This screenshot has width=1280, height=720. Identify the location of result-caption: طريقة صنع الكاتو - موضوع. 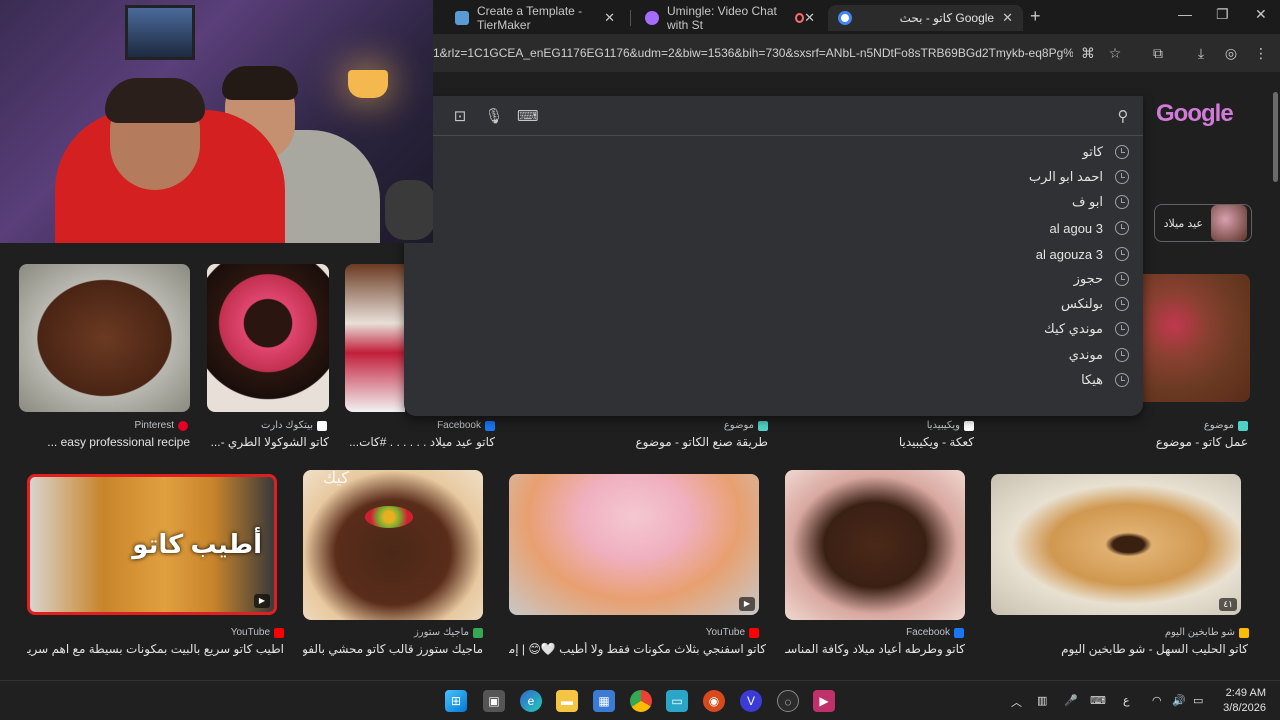
(684, 442).